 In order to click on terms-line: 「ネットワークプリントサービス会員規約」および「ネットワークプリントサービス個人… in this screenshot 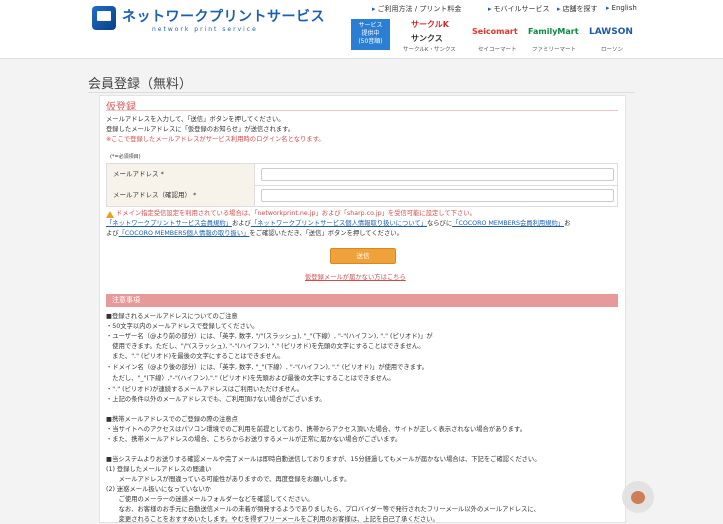, I will do `click(338, 223)`.